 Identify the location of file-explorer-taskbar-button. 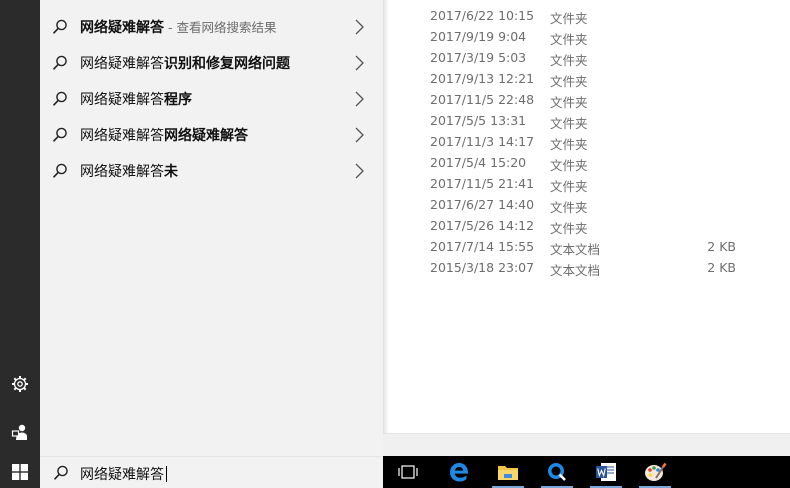
(508, 472).